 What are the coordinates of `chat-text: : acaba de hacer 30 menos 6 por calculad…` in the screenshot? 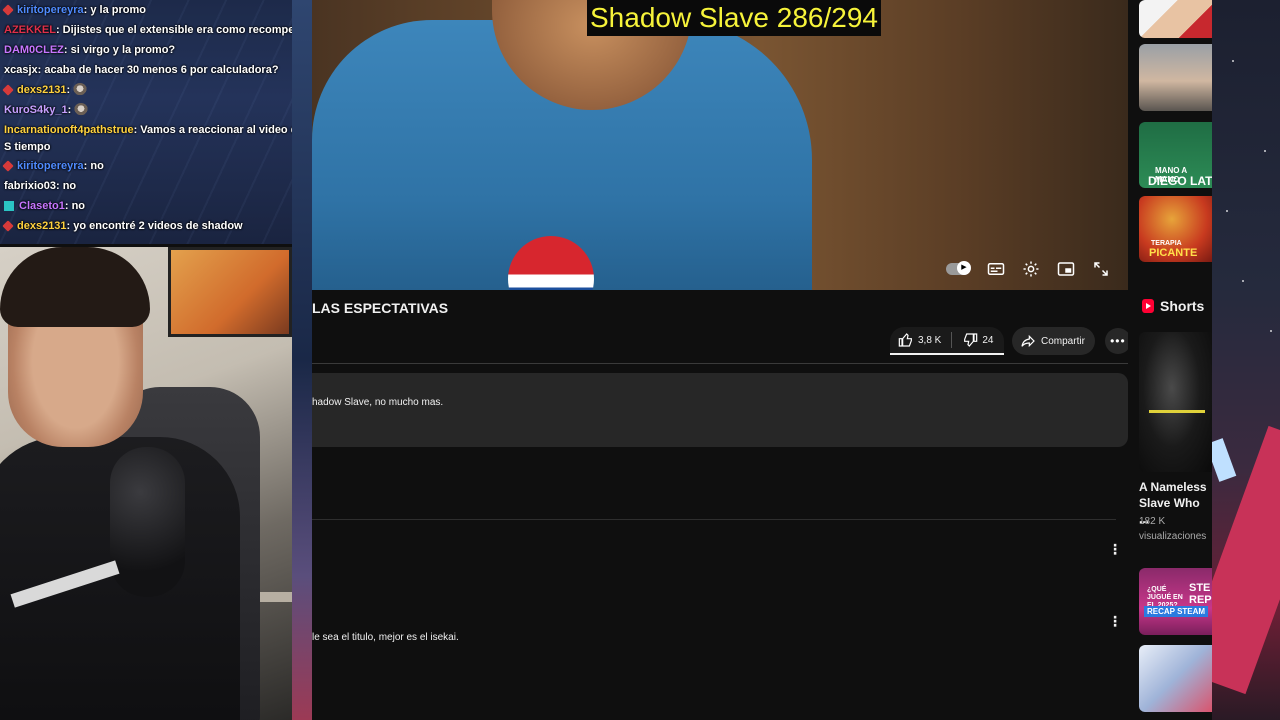 It's located at (158, 70).